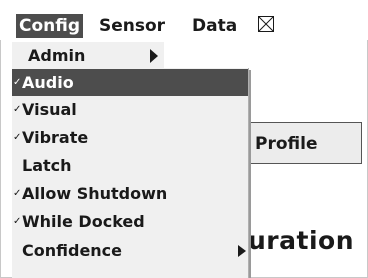  I want to click on menu-item-label: Latch, so click(47, 165).